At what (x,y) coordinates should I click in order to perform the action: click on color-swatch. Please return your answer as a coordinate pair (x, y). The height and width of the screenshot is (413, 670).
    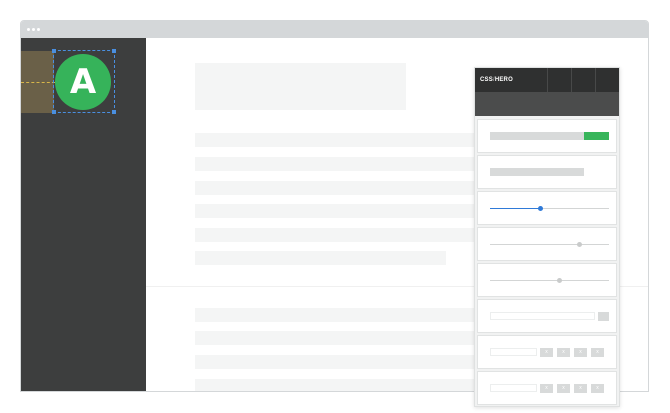
    Looking at the image, I should click on (596, 136).